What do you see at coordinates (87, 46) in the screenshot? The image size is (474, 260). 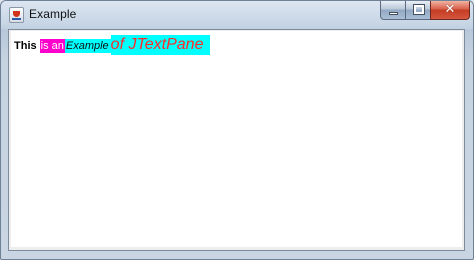 I see `styled-text-italic-cyan: Example` at bounding box center [87, 46].